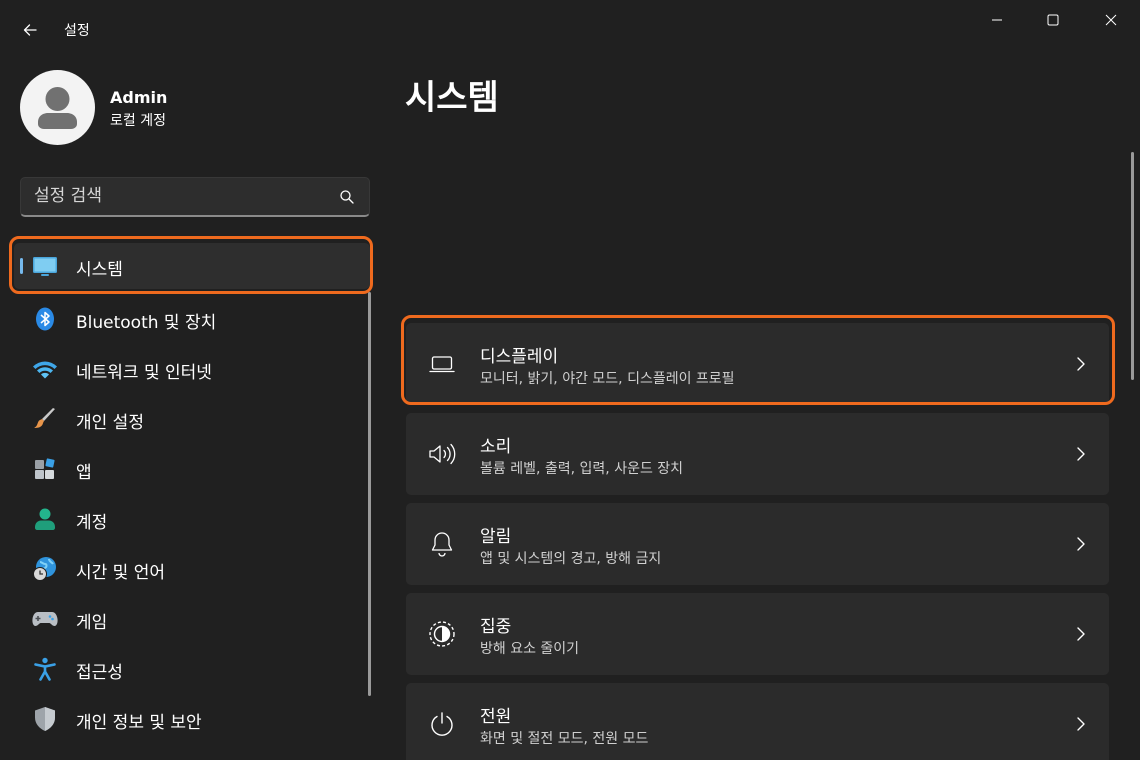  Describe the element at coordinates (442, 634) in the screenshot. I see `focus-icon` at that location.